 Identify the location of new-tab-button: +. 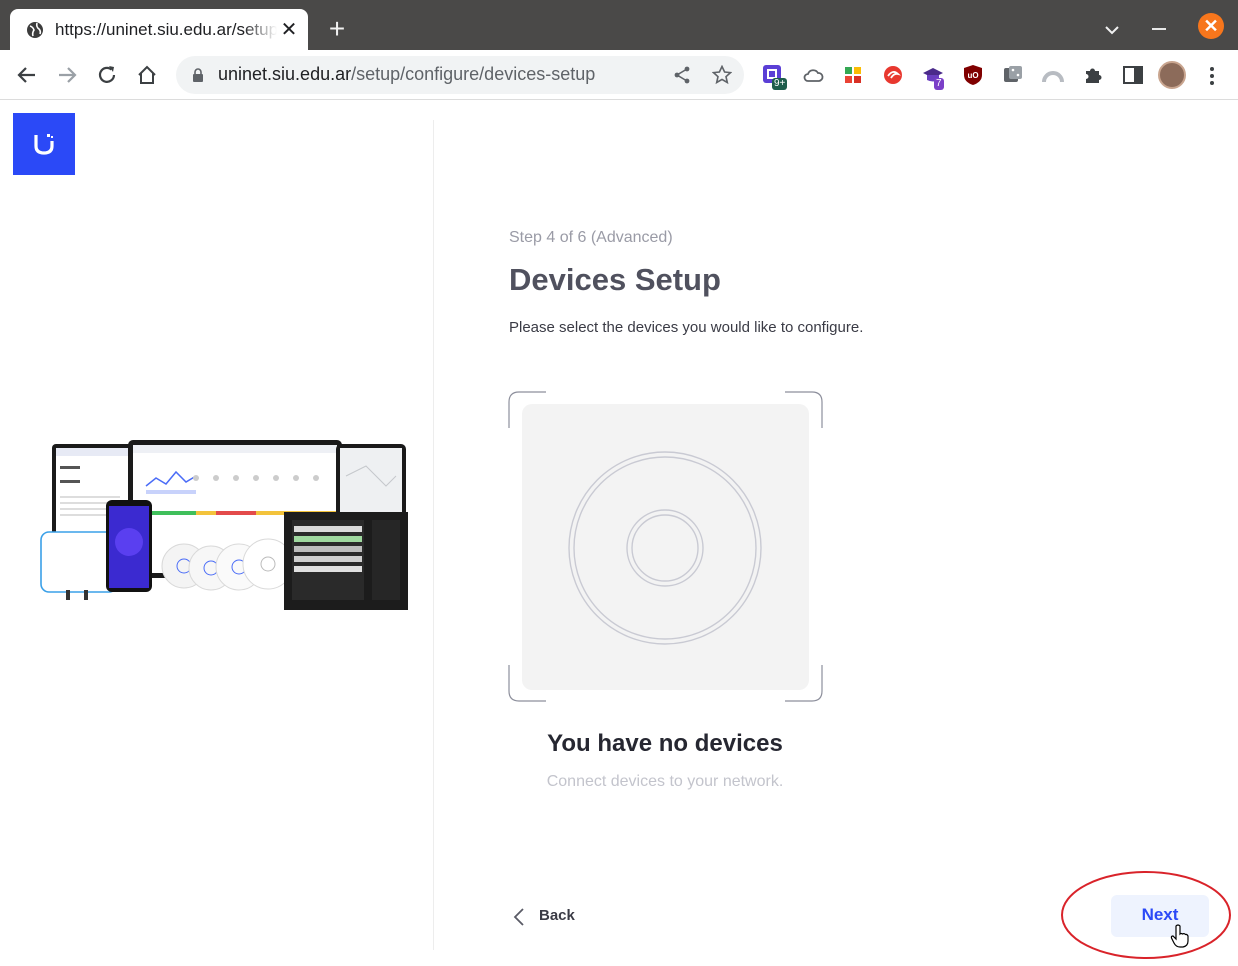
(337, 29).